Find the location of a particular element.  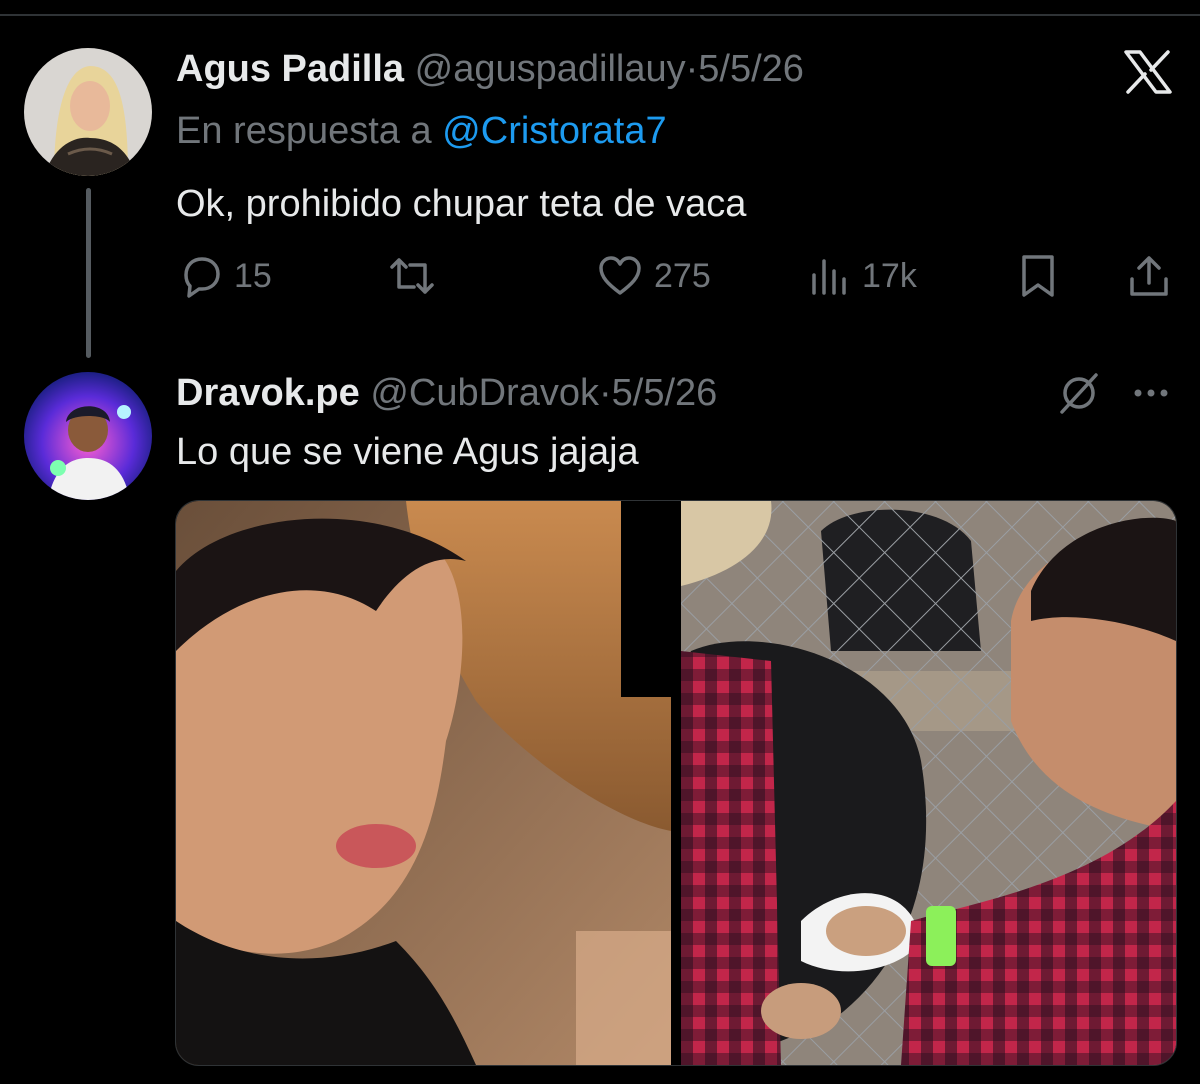

avatar-agus-padilla is located at coordinates (88, 112).